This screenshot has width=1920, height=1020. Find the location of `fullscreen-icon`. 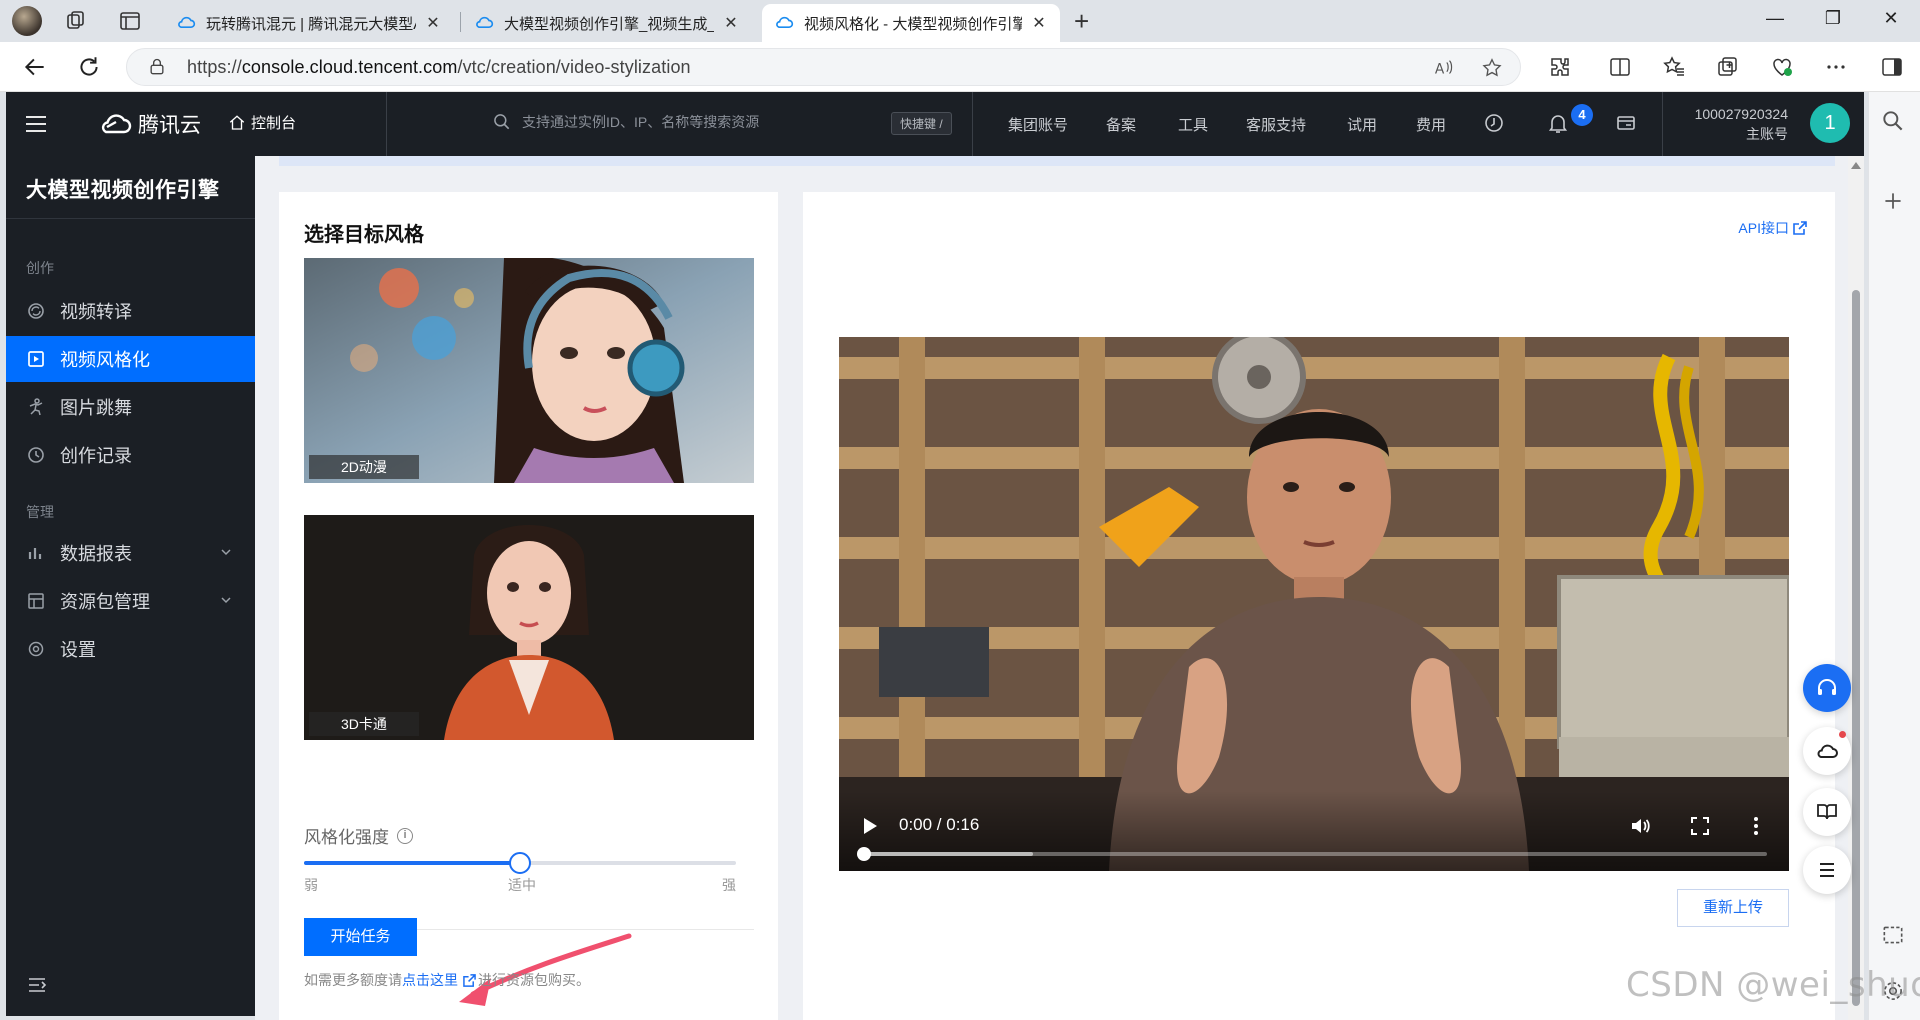

fullscreen-icon is located at coordinates (1700, 826).